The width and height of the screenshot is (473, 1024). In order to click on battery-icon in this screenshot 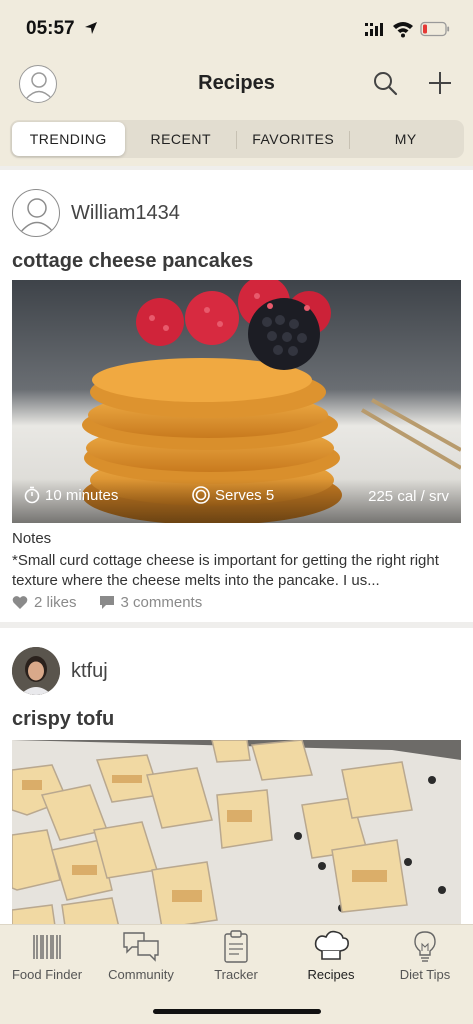, I will do `click(435, 29)`.